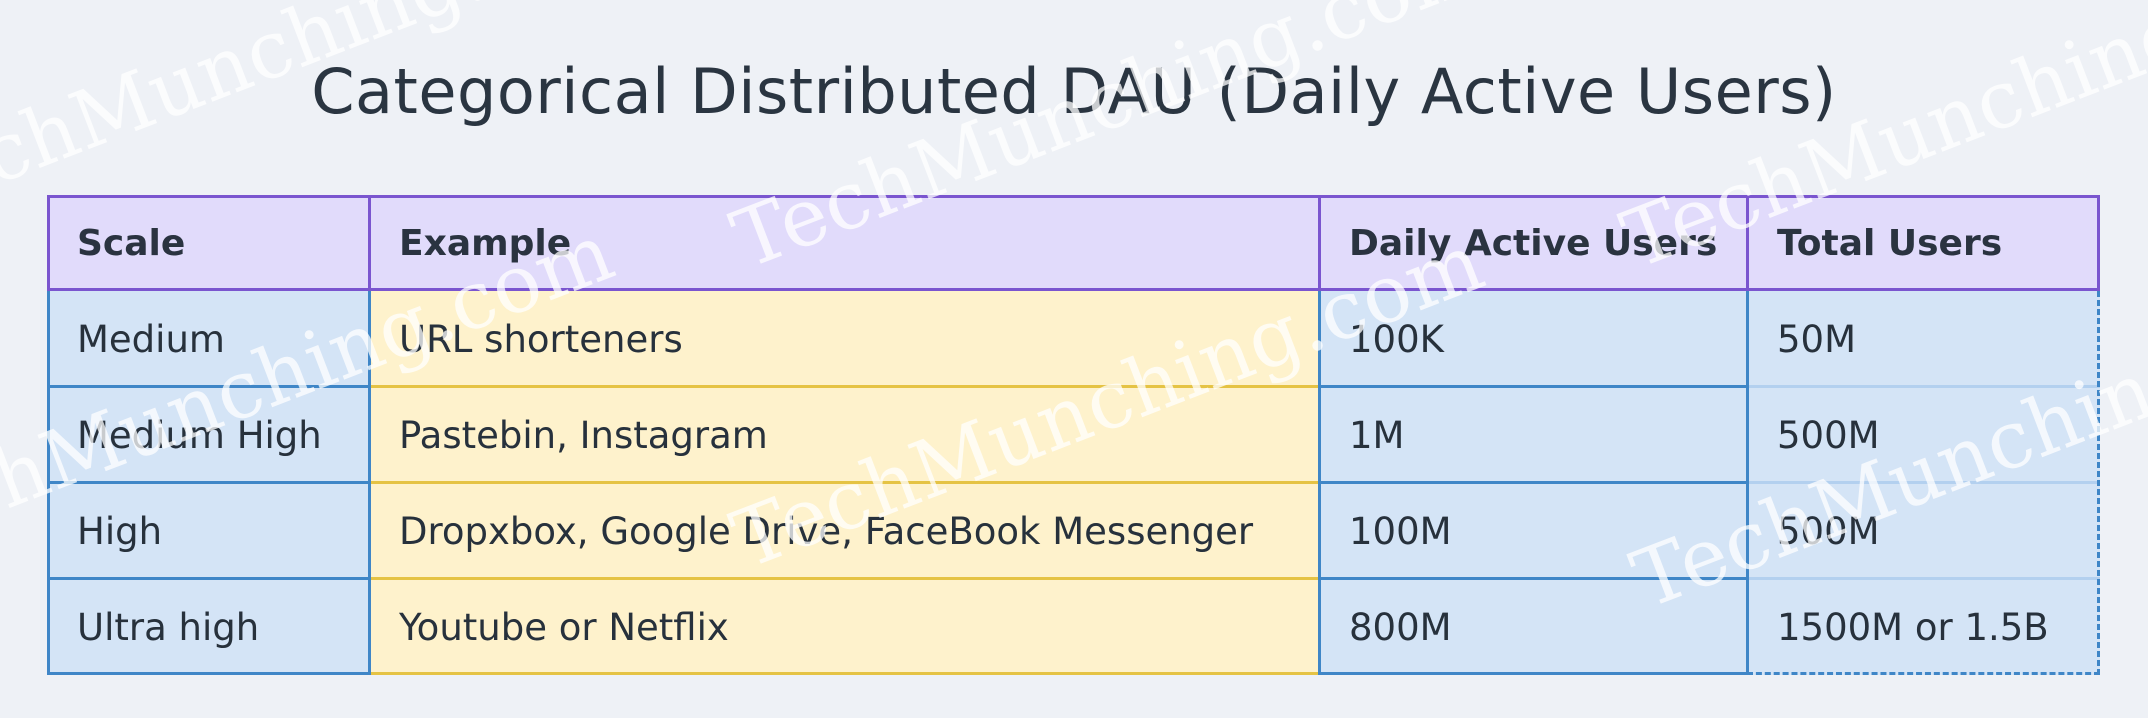  Describe the element at coordinates (1073, 243) in the screenshot. I see `header-border` at that location.